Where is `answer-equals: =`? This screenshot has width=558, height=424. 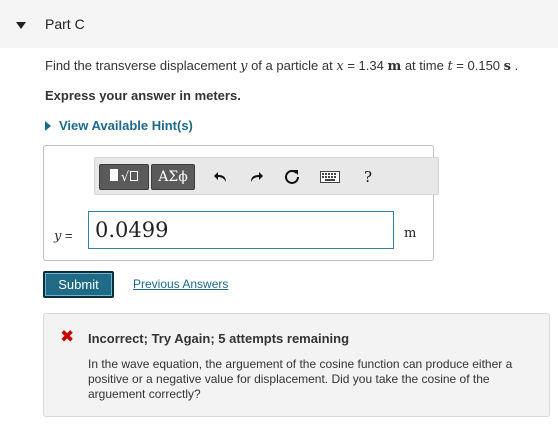
answer-equals: = is located at coordinates (67, 235).